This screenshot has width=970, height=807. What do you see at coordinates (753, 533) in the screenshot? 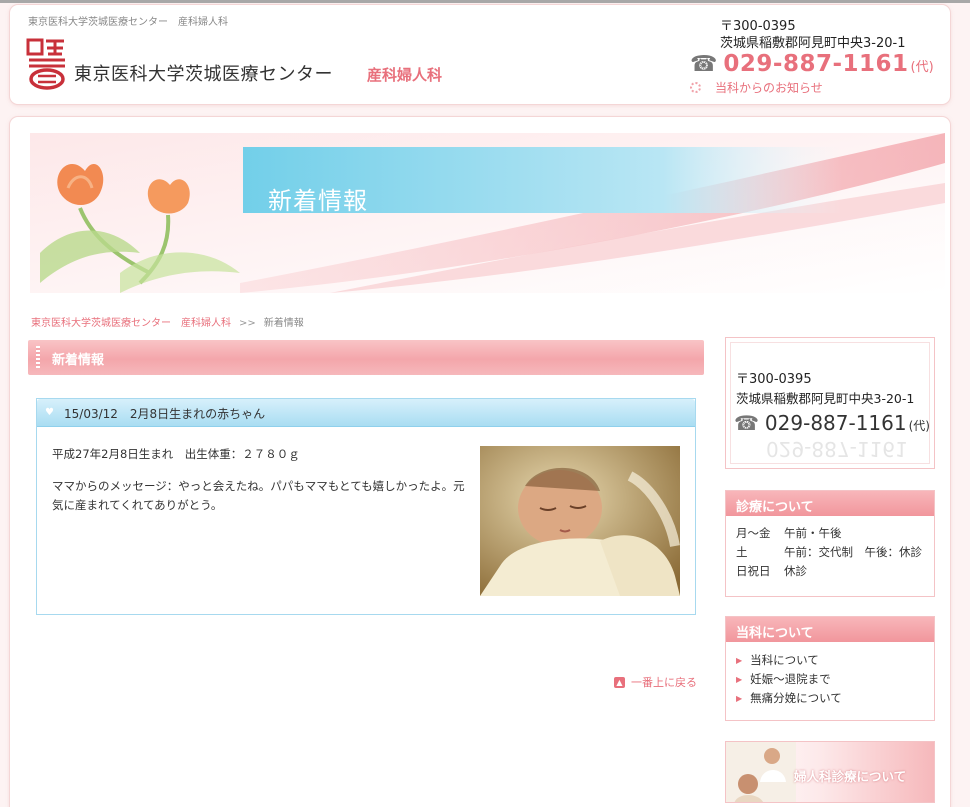
I see `hours-day: 月～金` at bounding box center [753, 533].